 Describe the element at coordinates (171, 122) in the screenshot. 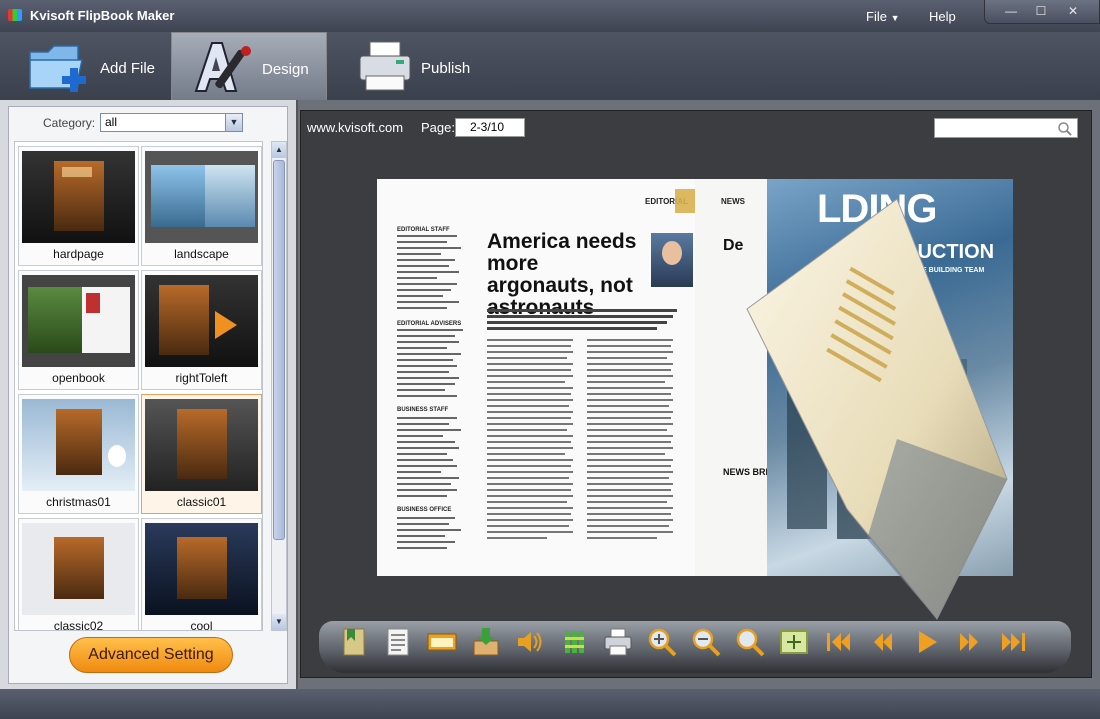

I see `category-select: all ▼` at that location.